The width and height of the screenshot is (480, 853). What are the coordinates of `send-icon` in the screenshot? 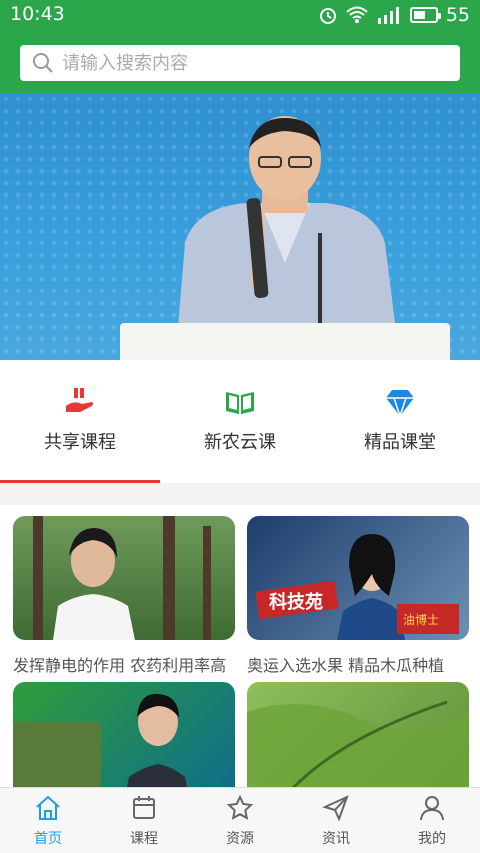 It's located at (335, 808).